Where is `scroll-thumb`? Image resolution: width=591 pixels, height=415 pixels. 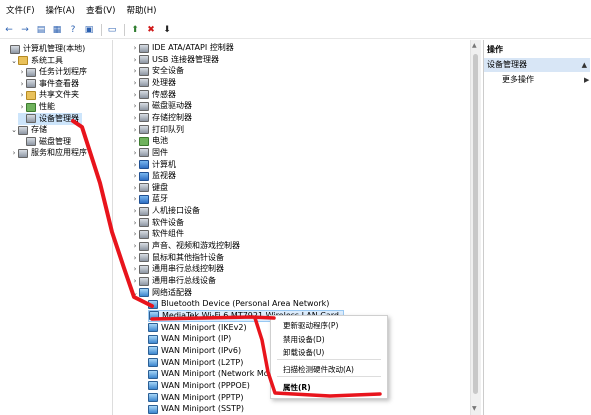
scroll-thumb is located at coordinates (475, 224).